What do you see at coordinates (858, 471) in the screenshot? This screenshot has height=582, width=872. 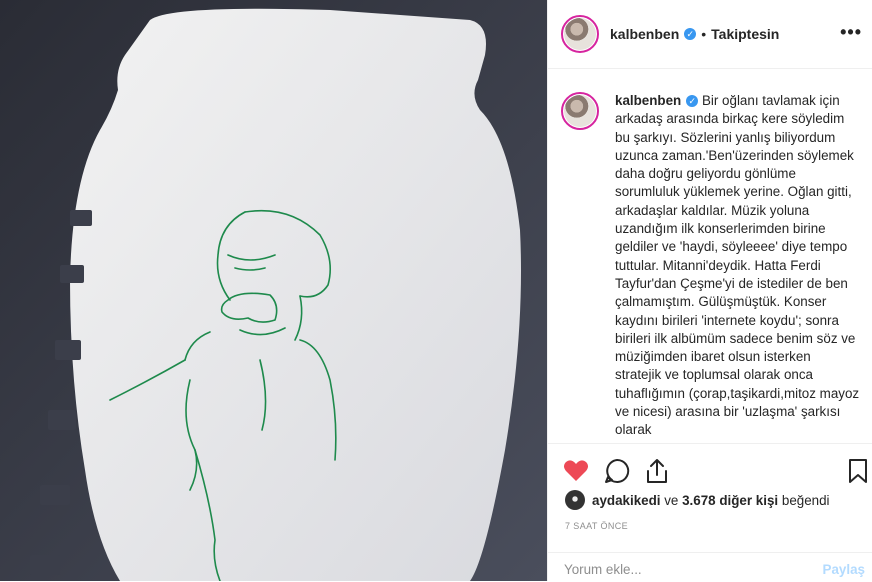 I see `bookmark-icon` at bounding box center [858, 471].